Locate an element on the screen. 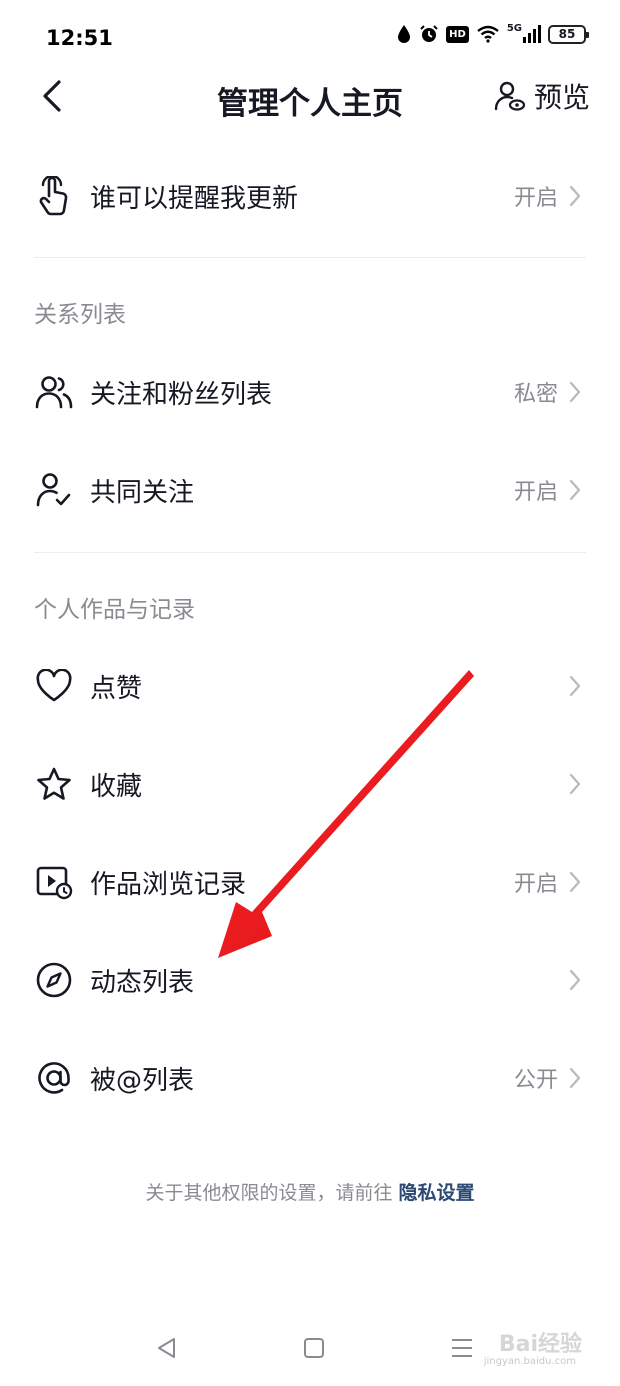 This screenshot has height=1386, width=620. row-follow-fans-list: 关注和粉丝列表 私密 is located at coordinates (310, 392).